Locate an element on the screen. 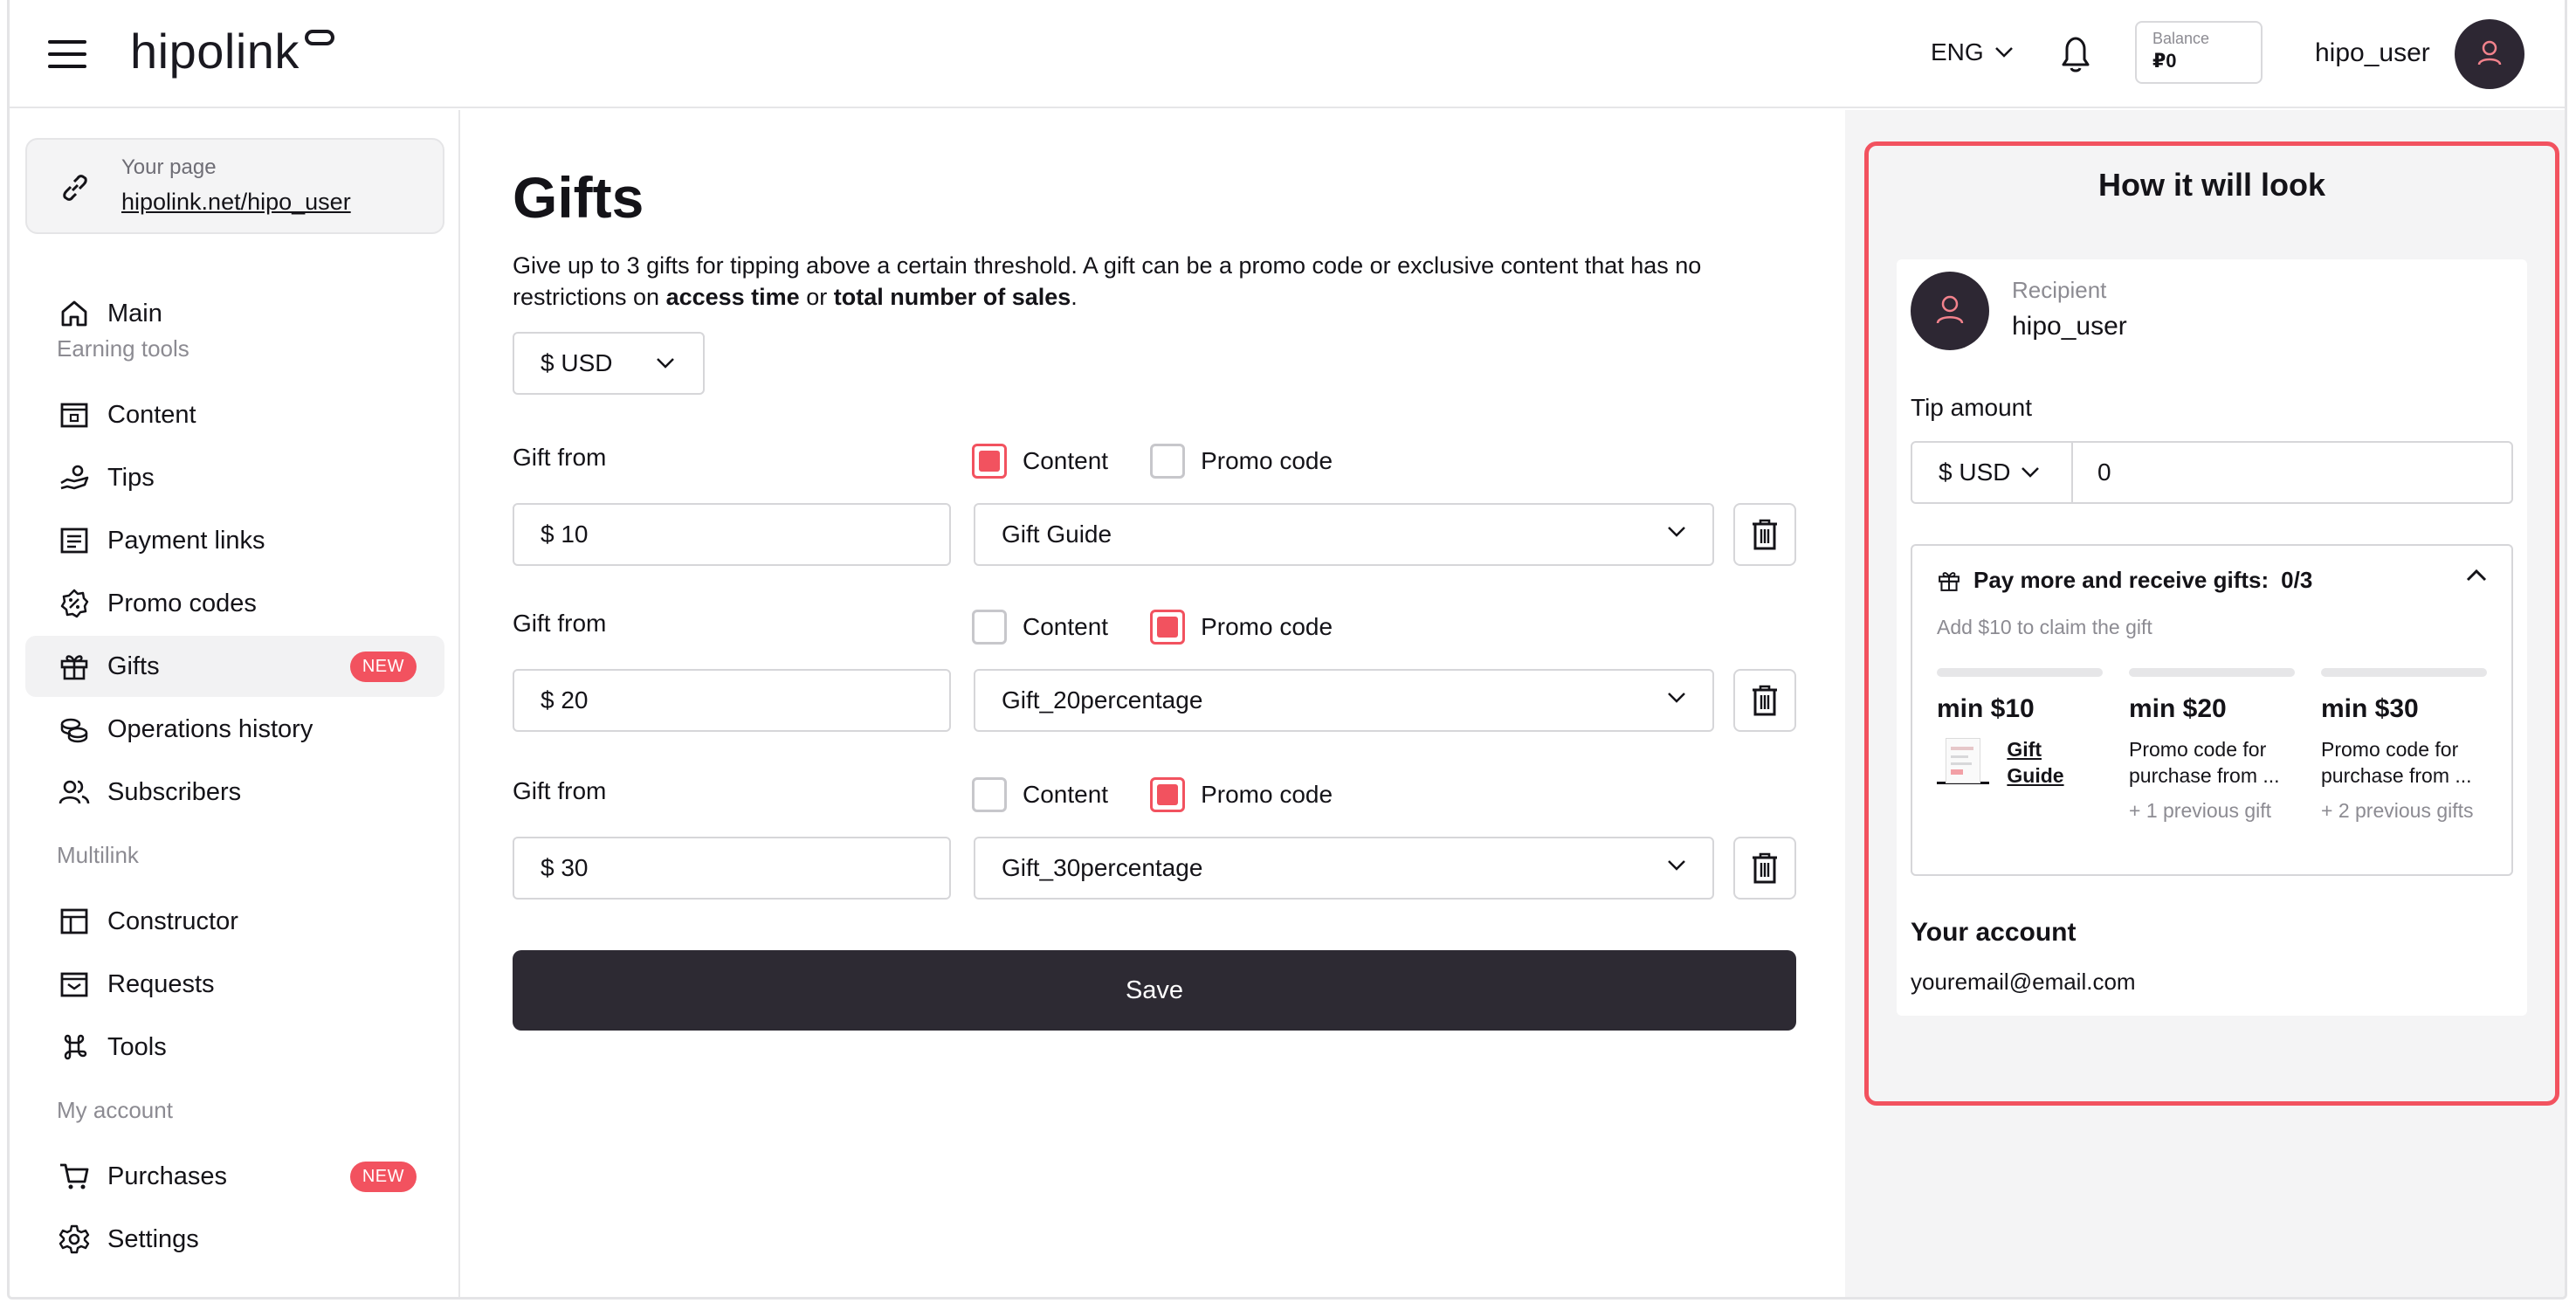 The height and width of the screenshot is (1310, 2576). language-selector: ENG is located at coordinates (1972, 52).